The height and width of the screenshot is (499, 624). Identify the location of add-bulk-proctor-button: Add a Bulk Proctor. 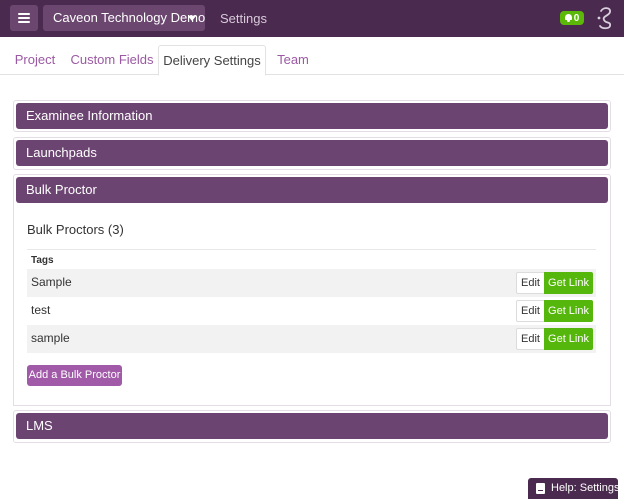
(74, 375).